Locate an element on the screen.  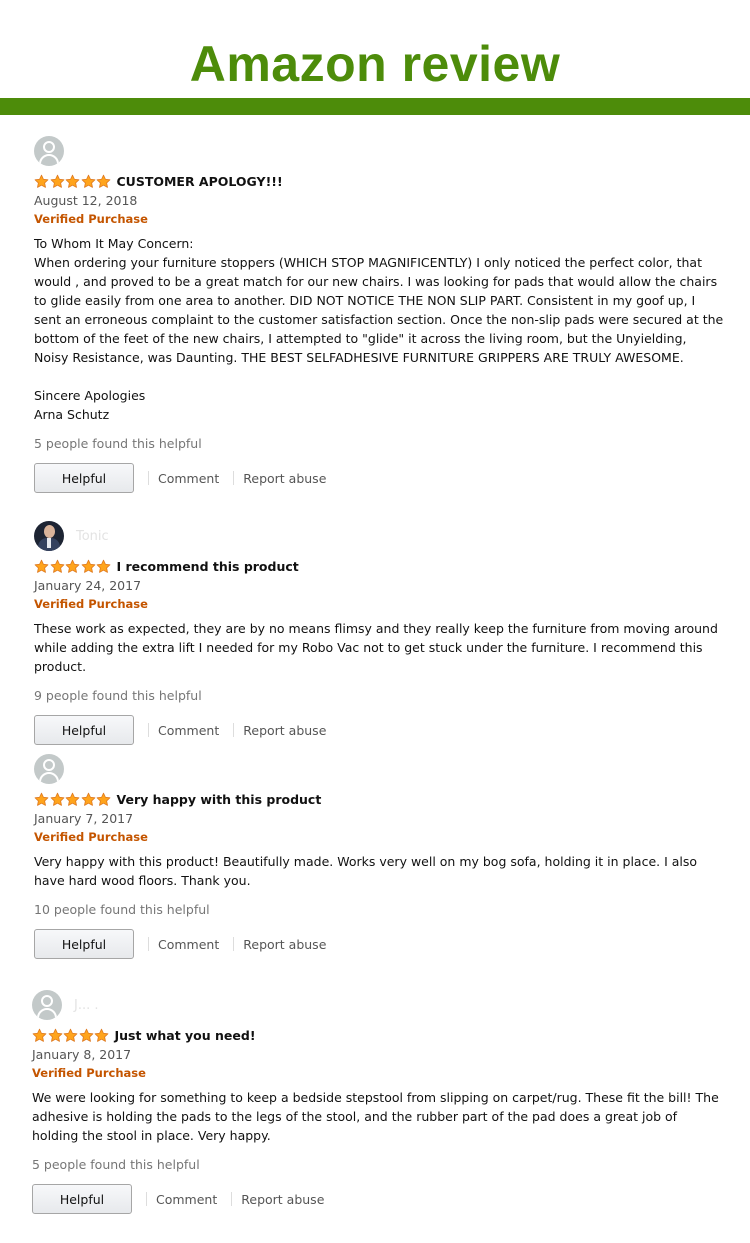
header-divider is located at coordinates (375, 106).